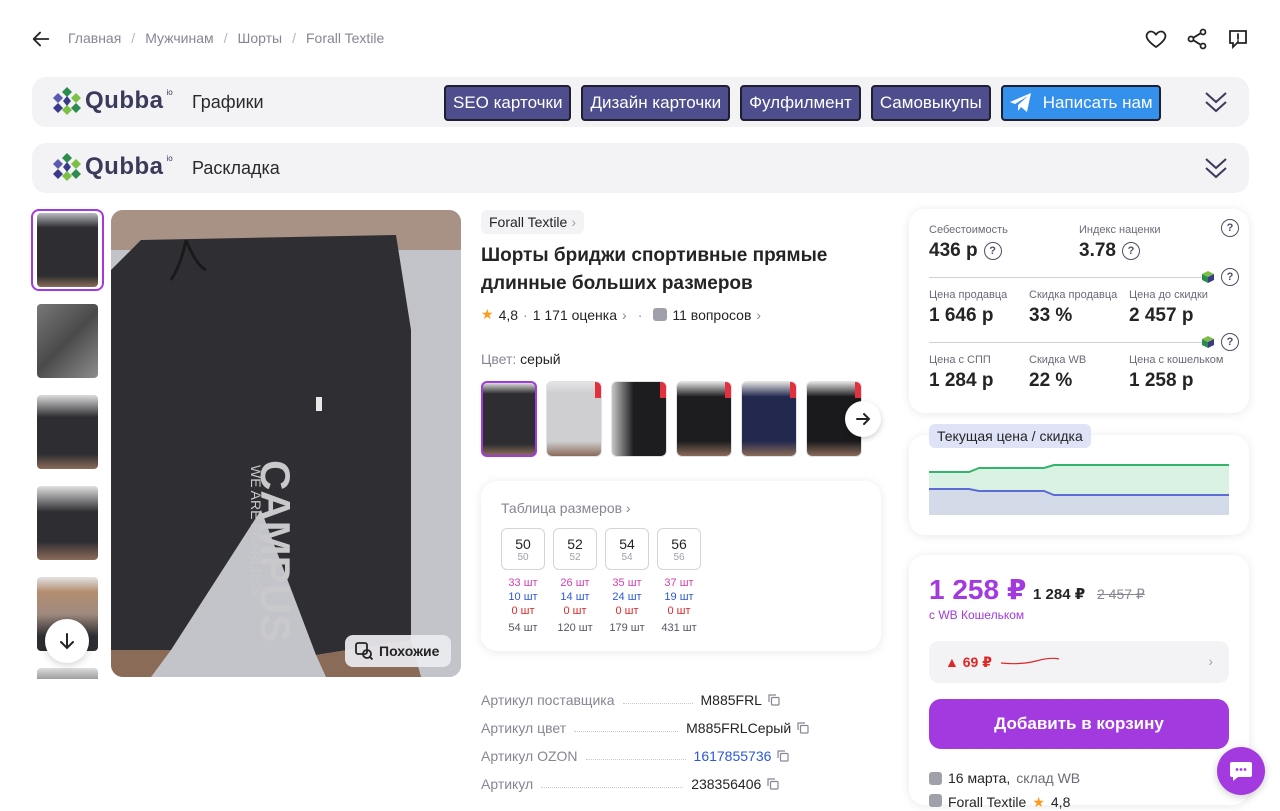 This screenshot has width=1280, height=811. Describe the element at coordinates (681, 722) in the screenshot. I see `spec-row: Артикул цвет M885FRLСерый` at that location.